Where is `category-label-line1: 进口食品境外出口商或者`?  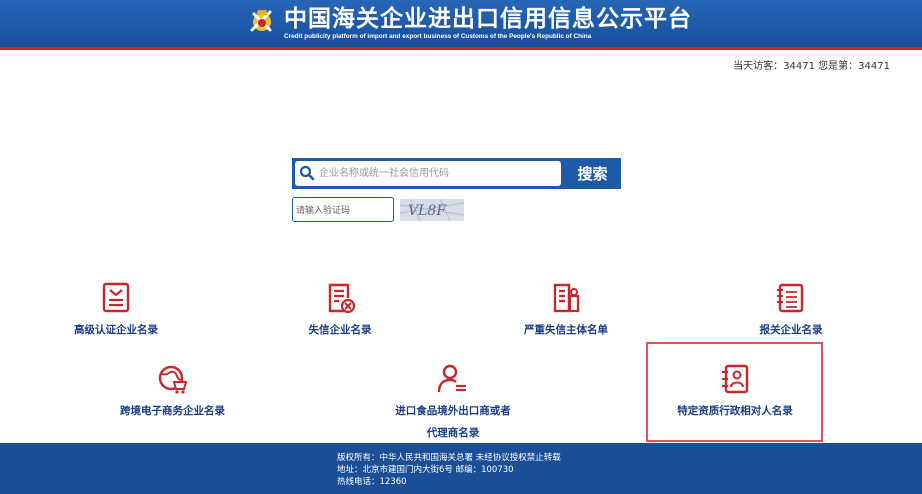
category-label-line1: 进口食品境外出口商或者 is located at coordinates (453, 411).